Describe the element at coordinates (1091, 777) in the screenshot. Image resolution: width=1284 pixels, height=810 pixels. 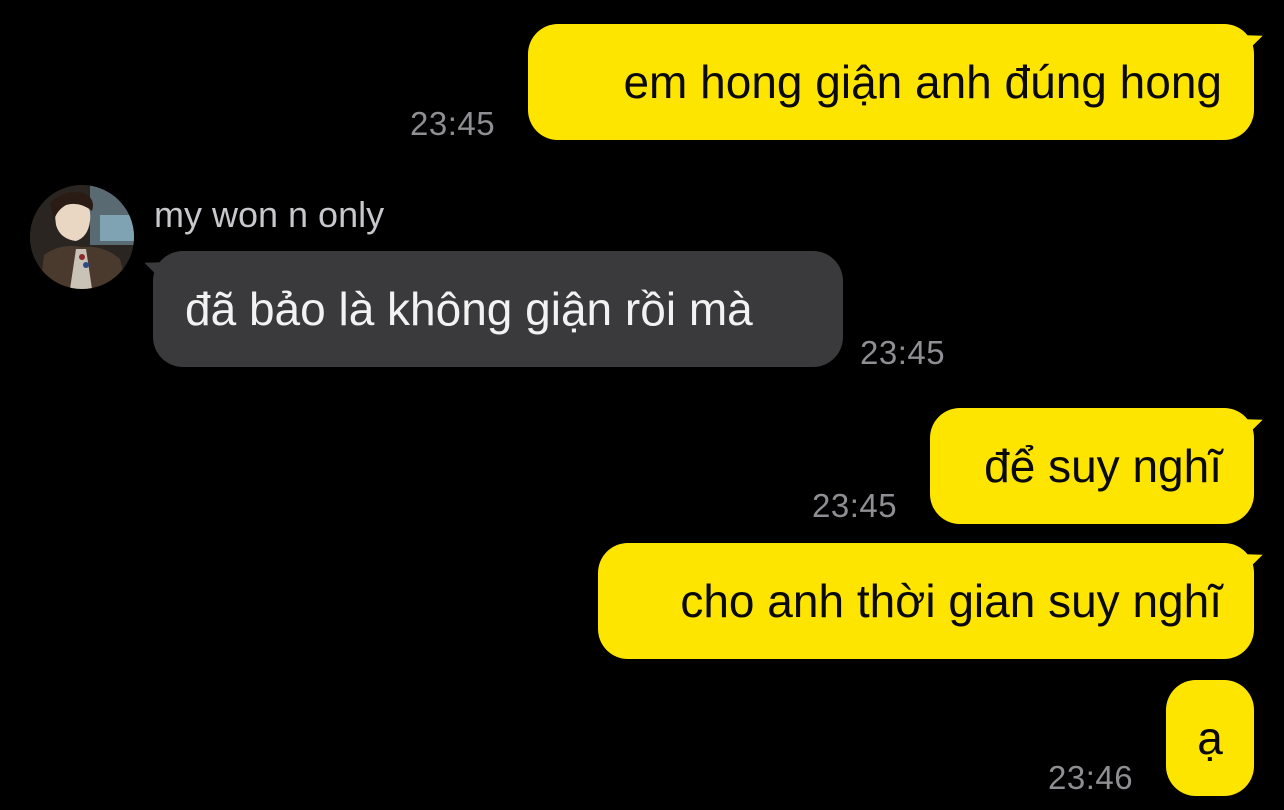
I see `message-timestamp: 23:46` at that location.